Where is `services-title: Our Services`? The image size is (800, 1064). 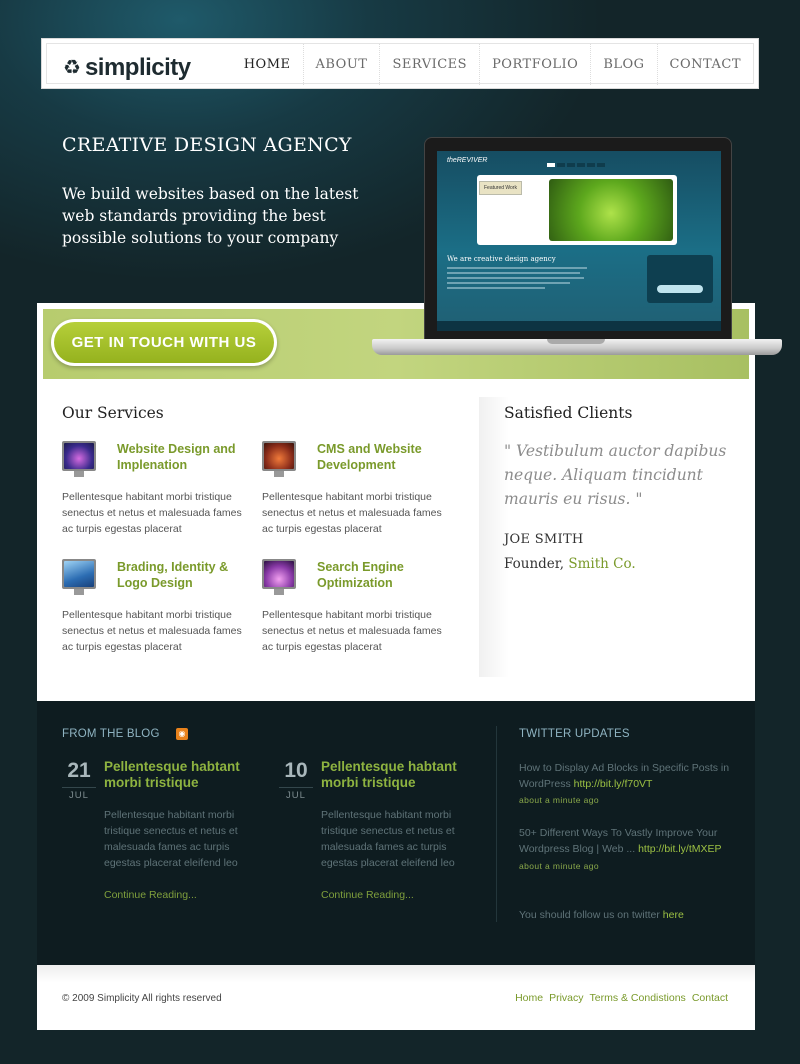
services-title: Our Services is located at coordinates (113, 413).